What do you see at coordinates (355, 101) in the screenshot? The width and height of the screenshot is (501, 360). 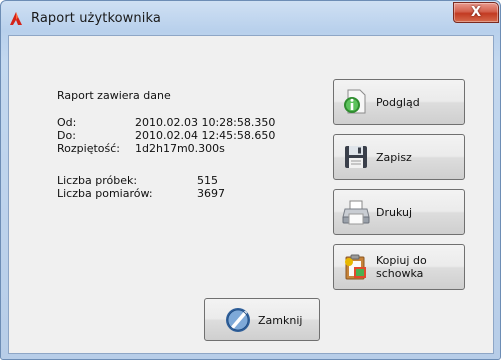 I see `preview-info-icon` at bounding box center [355, 101].